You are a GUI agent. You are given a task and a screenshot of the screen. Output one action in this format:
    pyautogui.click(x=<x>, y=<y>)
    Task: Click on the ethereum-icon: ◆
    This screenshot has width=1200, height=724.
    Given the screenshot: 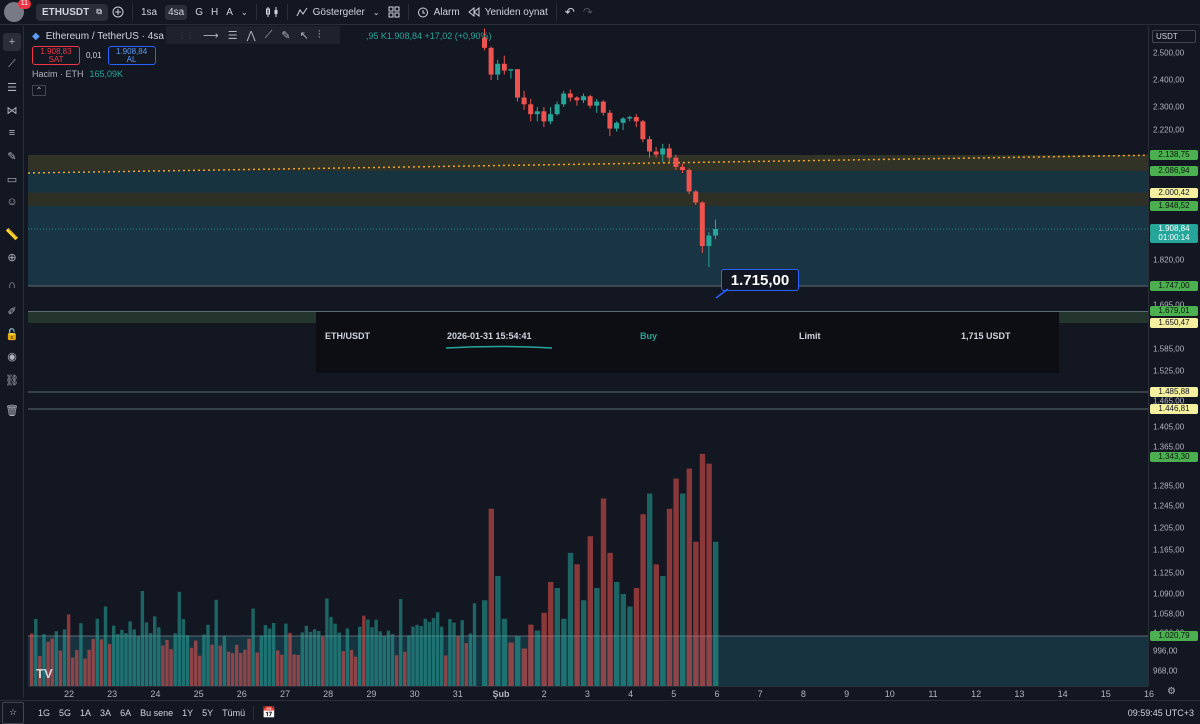 What is the action you would take?
    pyautogui.click(x=36, y=36)
    